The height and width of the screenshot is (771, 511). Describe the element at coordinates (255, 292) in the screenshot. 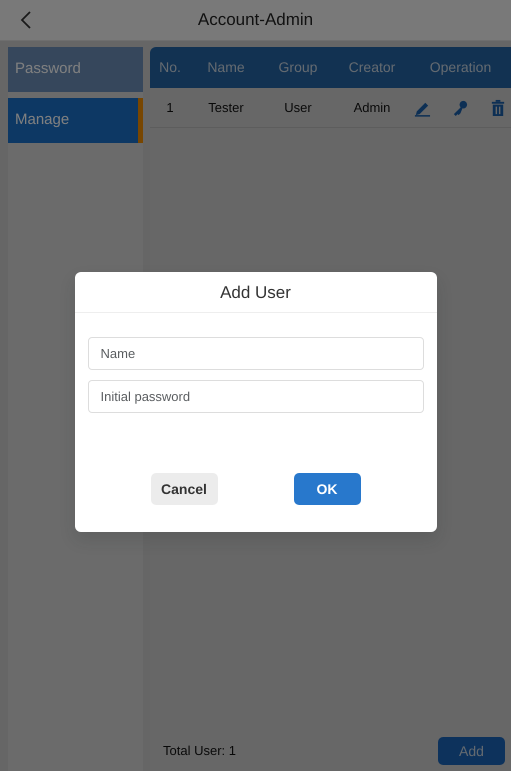

I see `dialog-title: Add User` at that location.